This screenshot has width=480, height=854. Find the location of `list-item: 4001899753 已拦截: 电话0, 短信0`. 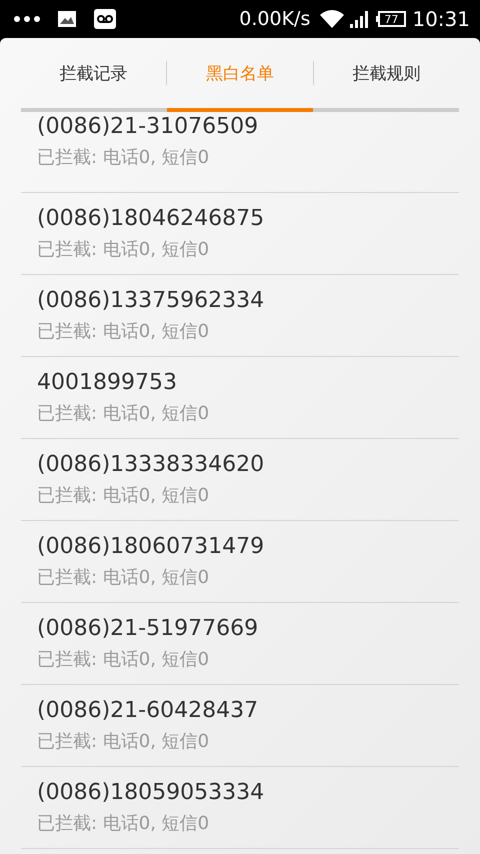

list-item: 4001899753 已拦截: 电话0, 短信0 is located at coordinates (240, 398).